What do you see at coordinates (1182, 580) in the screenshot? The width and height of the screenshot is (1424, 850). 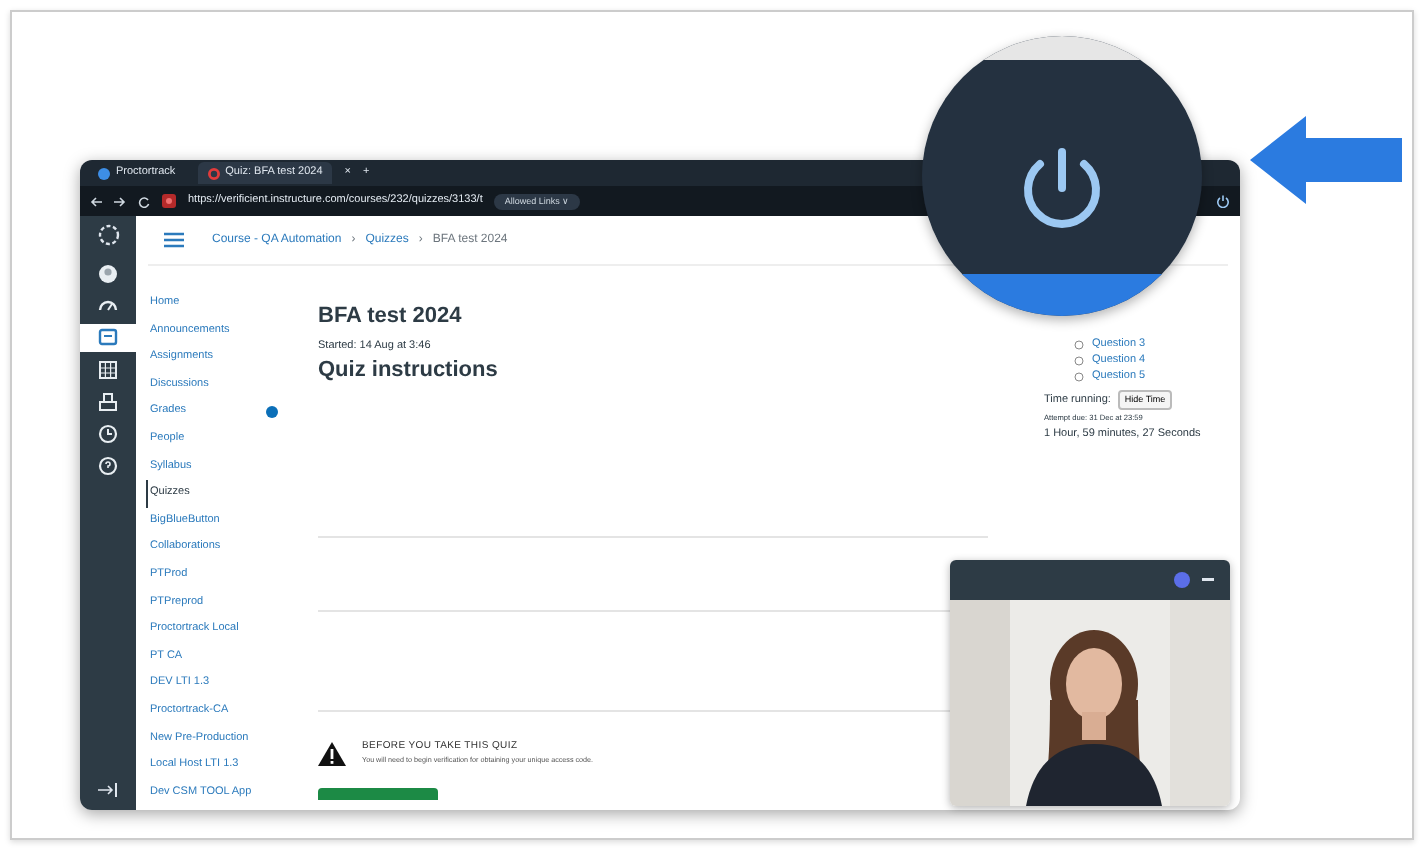 I see `avatar-icon` at bounding box center [1182, 580].